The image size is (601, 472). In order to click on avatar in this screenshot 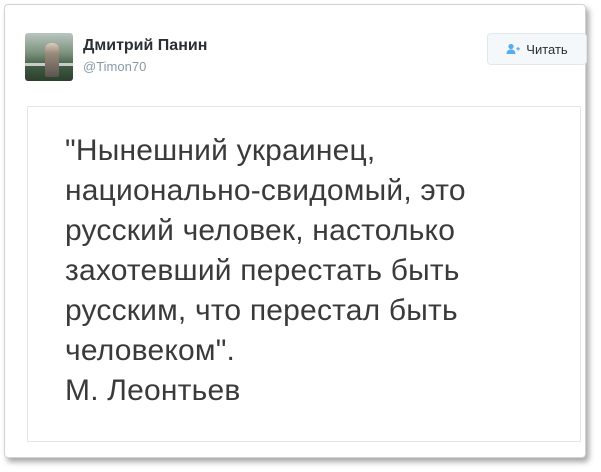, I will do `click(49, 57)`.